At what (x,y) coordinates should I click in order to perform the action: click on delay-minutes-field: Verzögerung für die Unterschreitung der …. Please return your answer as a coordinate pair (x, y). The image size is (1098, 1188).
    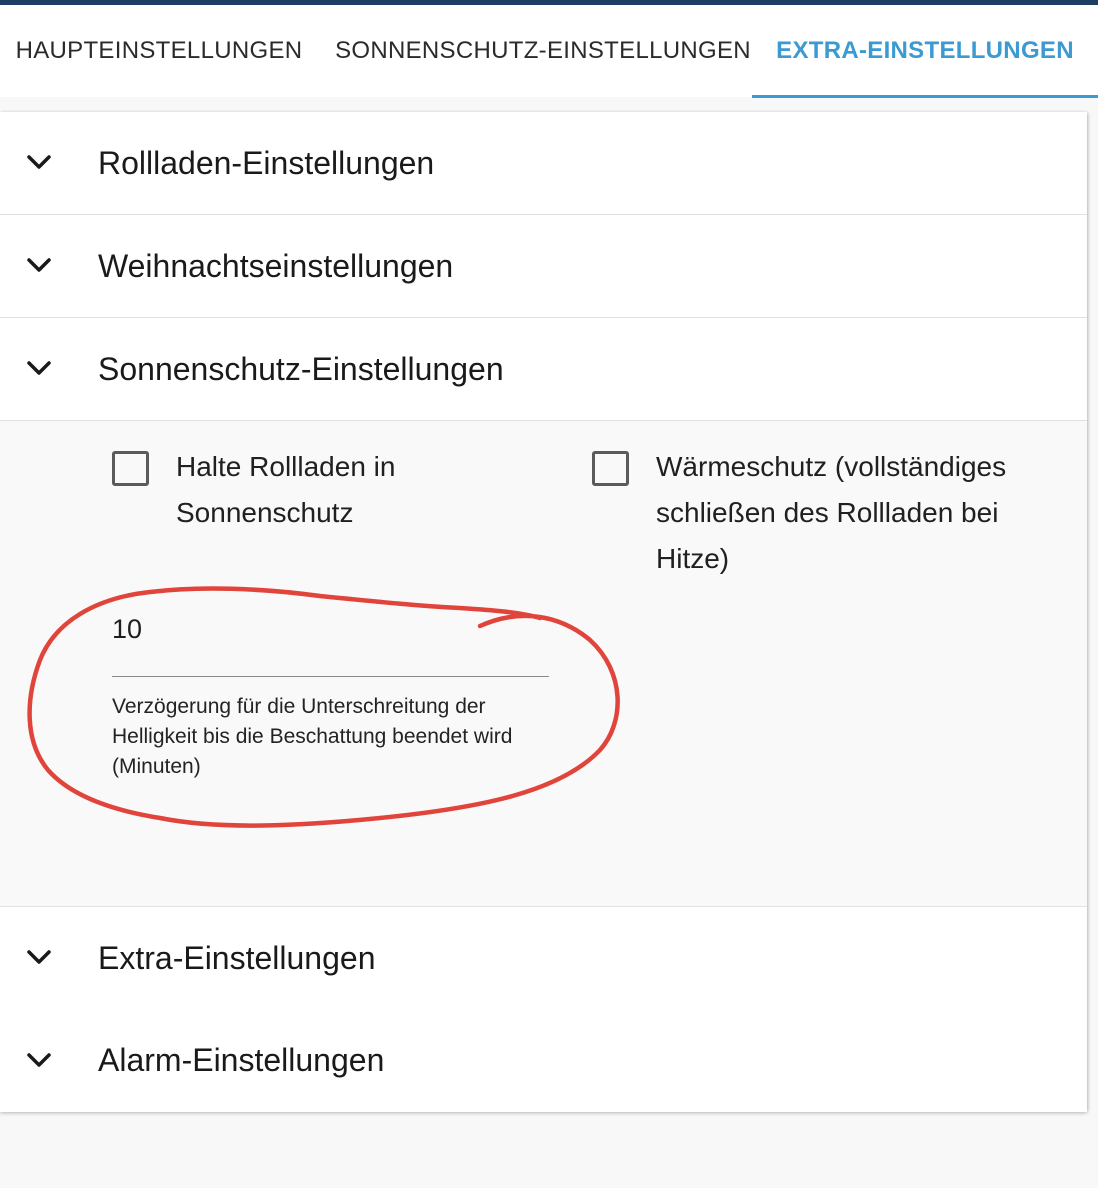
    Looking at the image, I should click on (330, 685).